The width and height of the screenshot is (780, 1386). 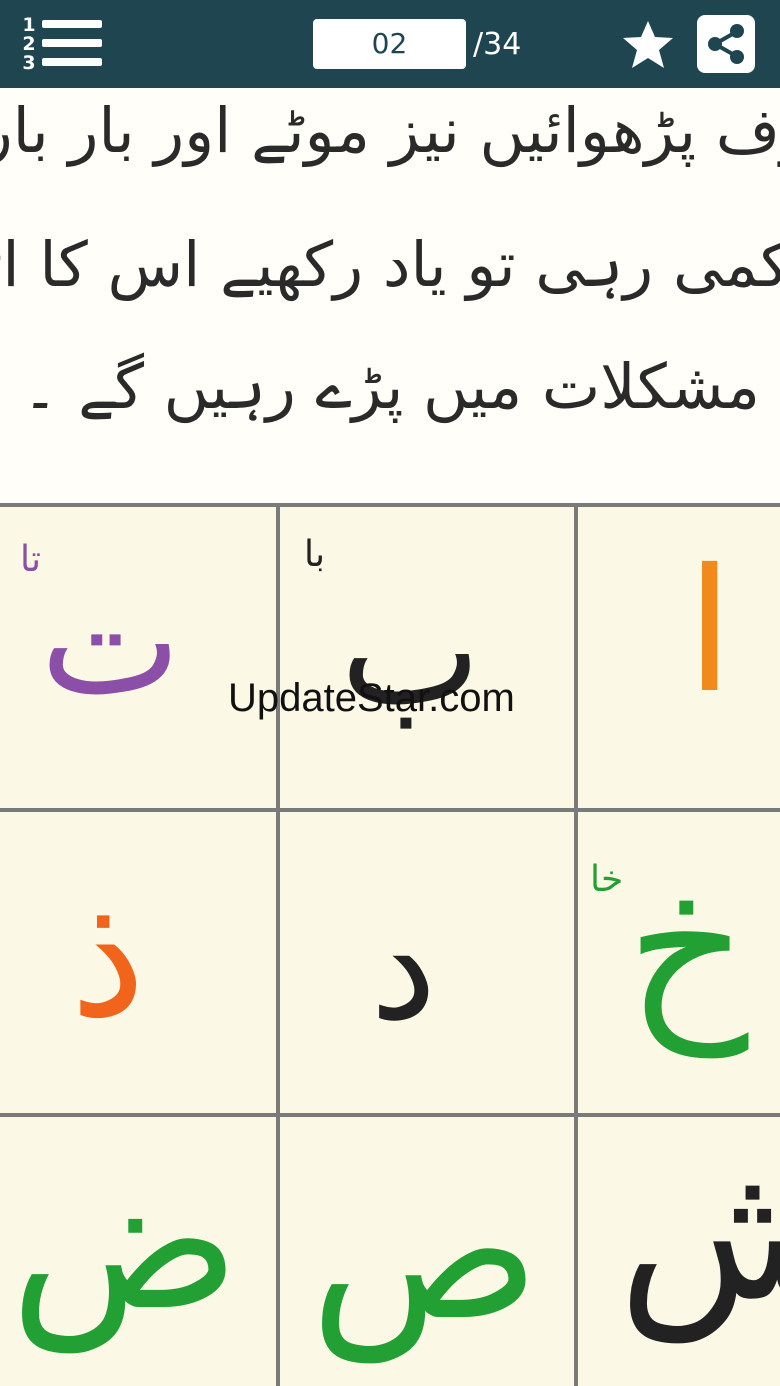 I want to click on letter-cell-sheen: ش, so click(x=679, y=1251).